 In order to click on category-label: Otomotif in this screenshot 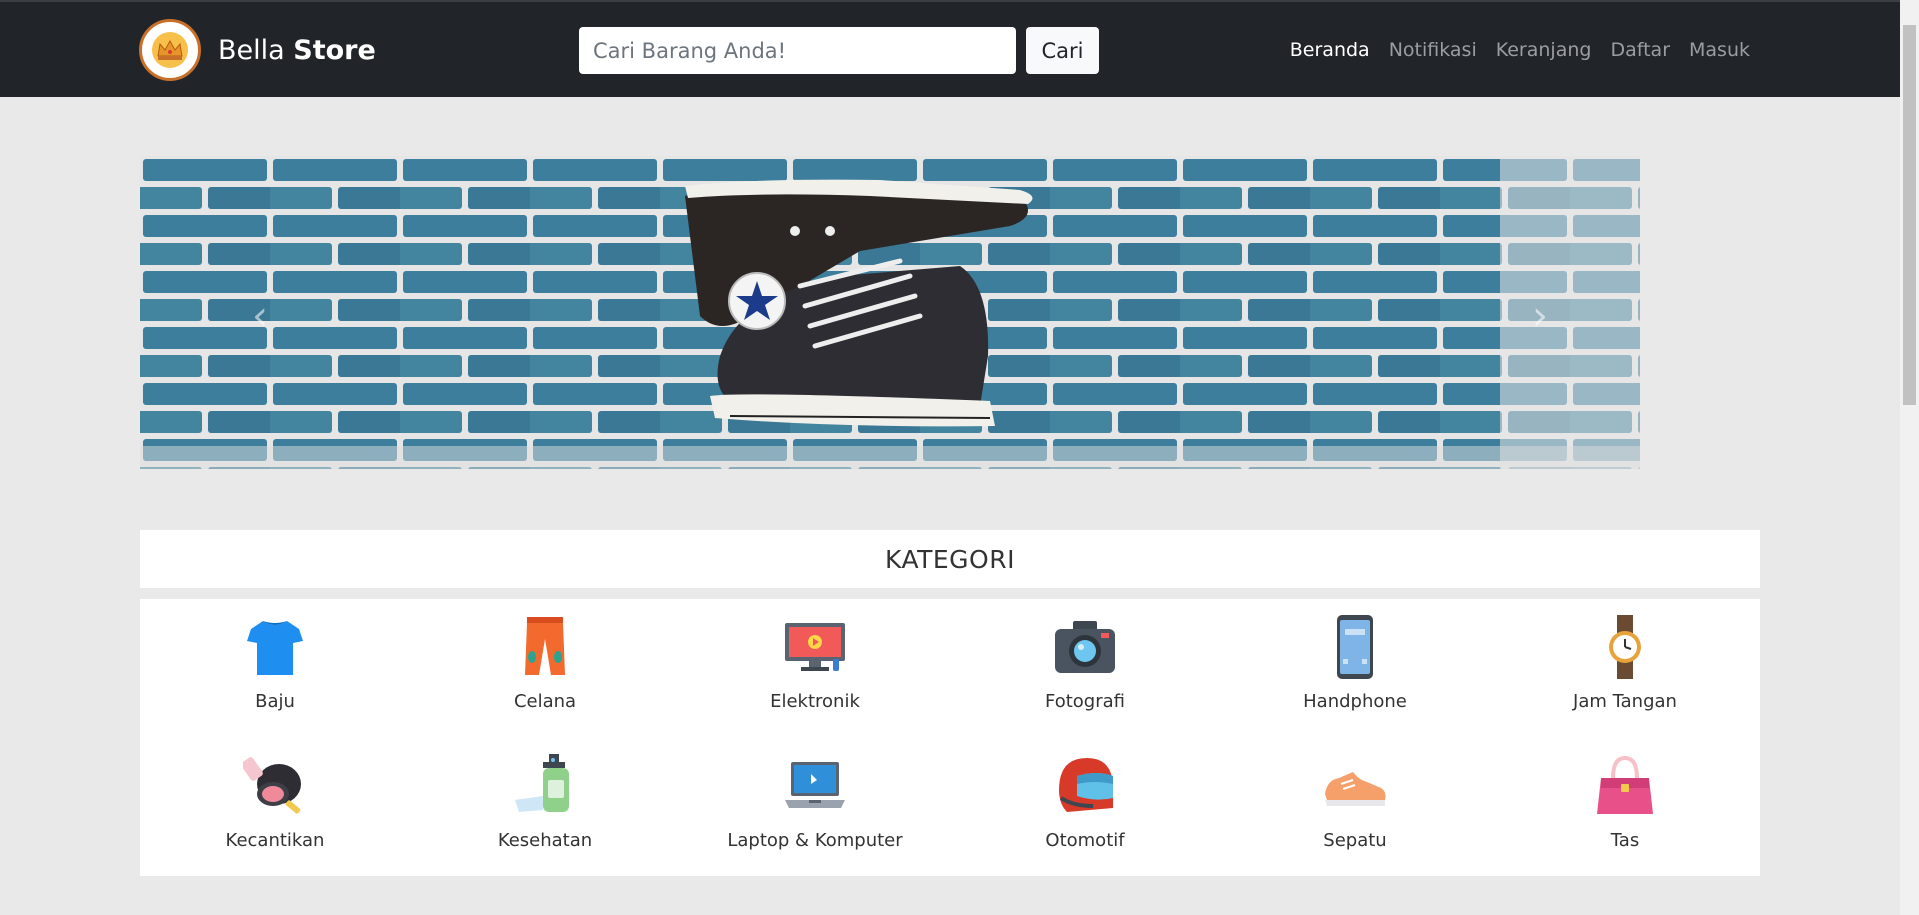, I will do `click(1085, 840)`.